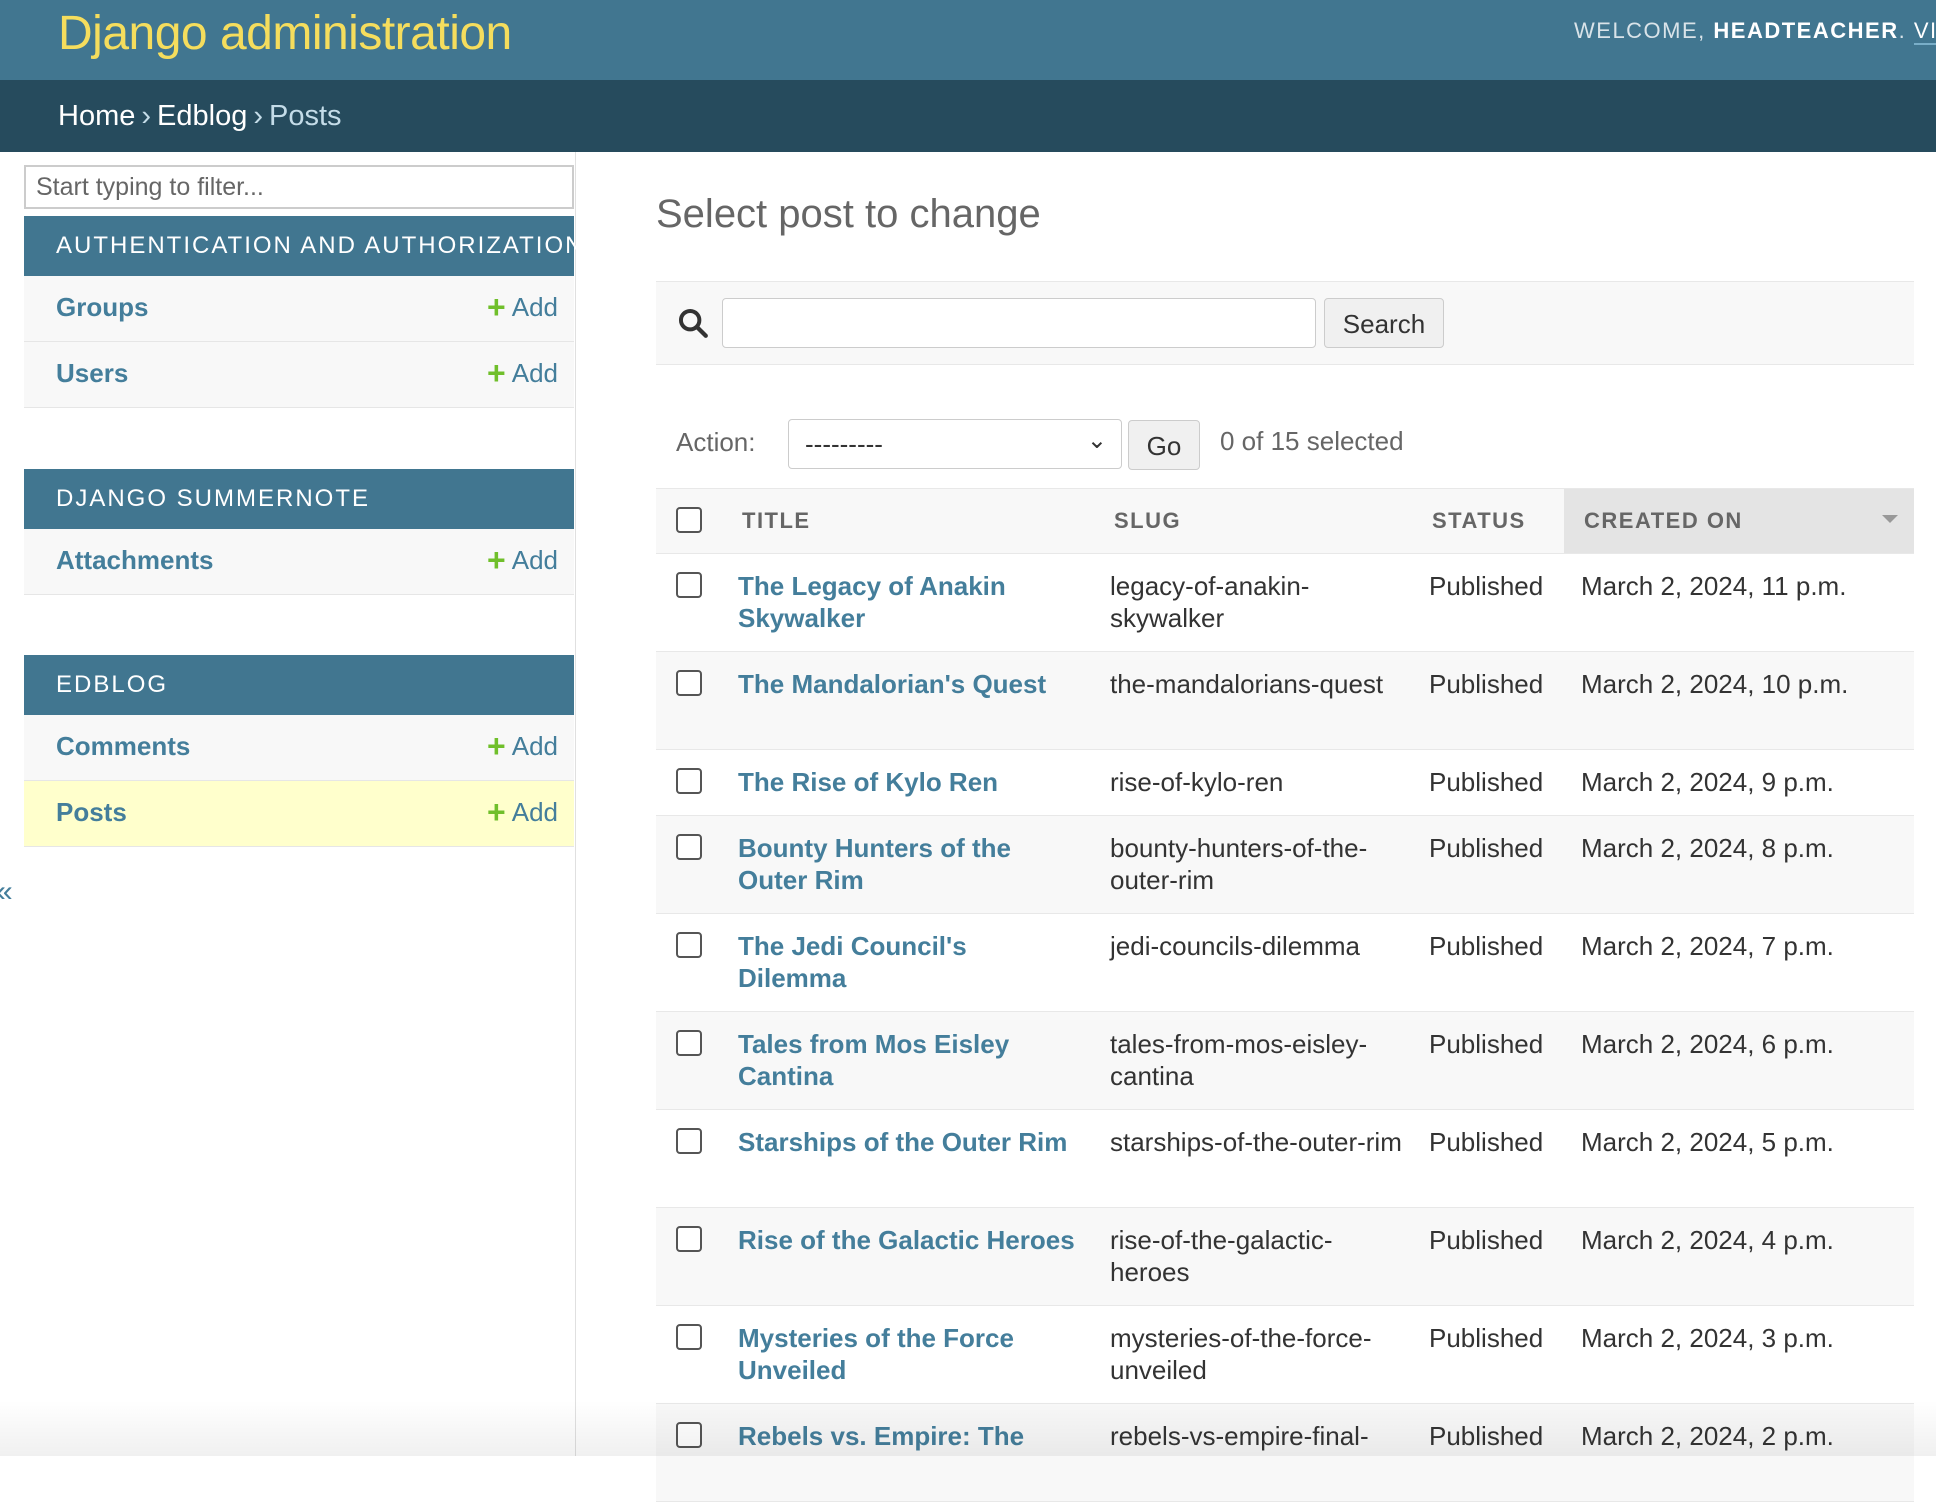 The image size is (1936, 1502). What do you see at coordinates (908, 1436) in the screenshot?
I see `post-title-link: Rebels vs. Empire: The` at bounding box center [908, 1436].